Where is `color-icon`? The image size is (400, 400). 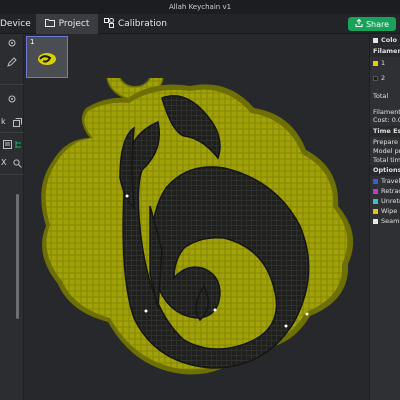 color-icon is located at coordinates (375, 40).